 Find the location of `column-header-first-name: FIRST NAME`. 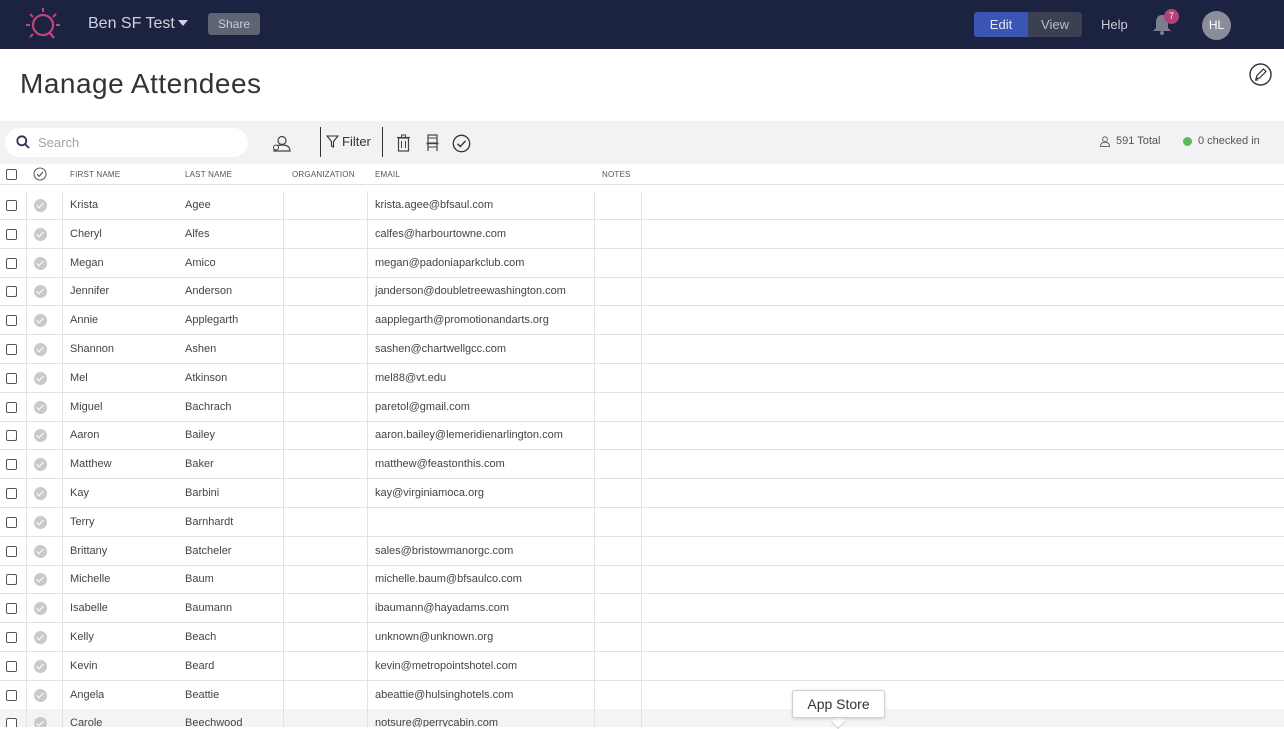

column-header-first-name: FIRST NAME is located at coordinates (95, 174).